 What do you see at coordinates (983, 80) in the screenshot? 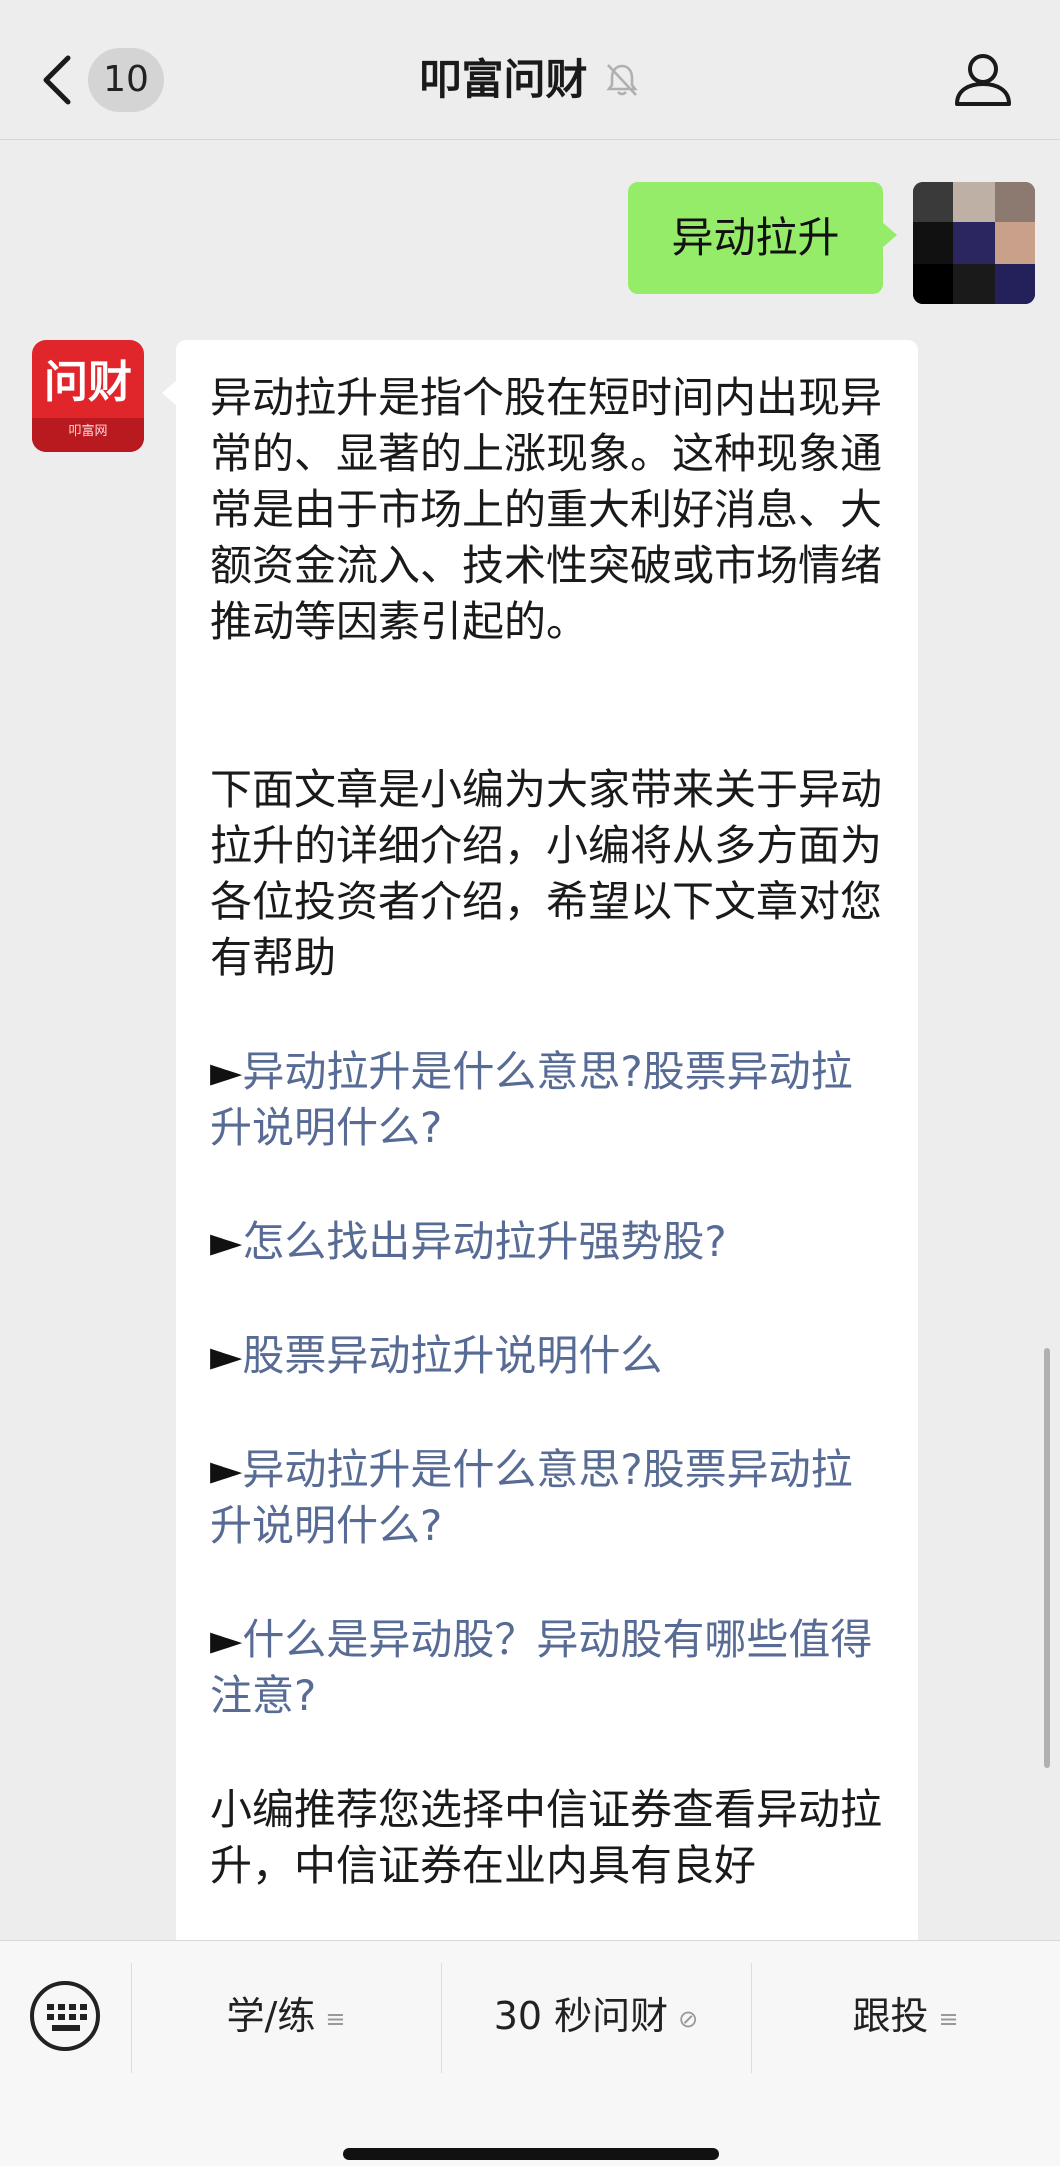
I see `user-profile-icon` at bounding box center [983, 80].